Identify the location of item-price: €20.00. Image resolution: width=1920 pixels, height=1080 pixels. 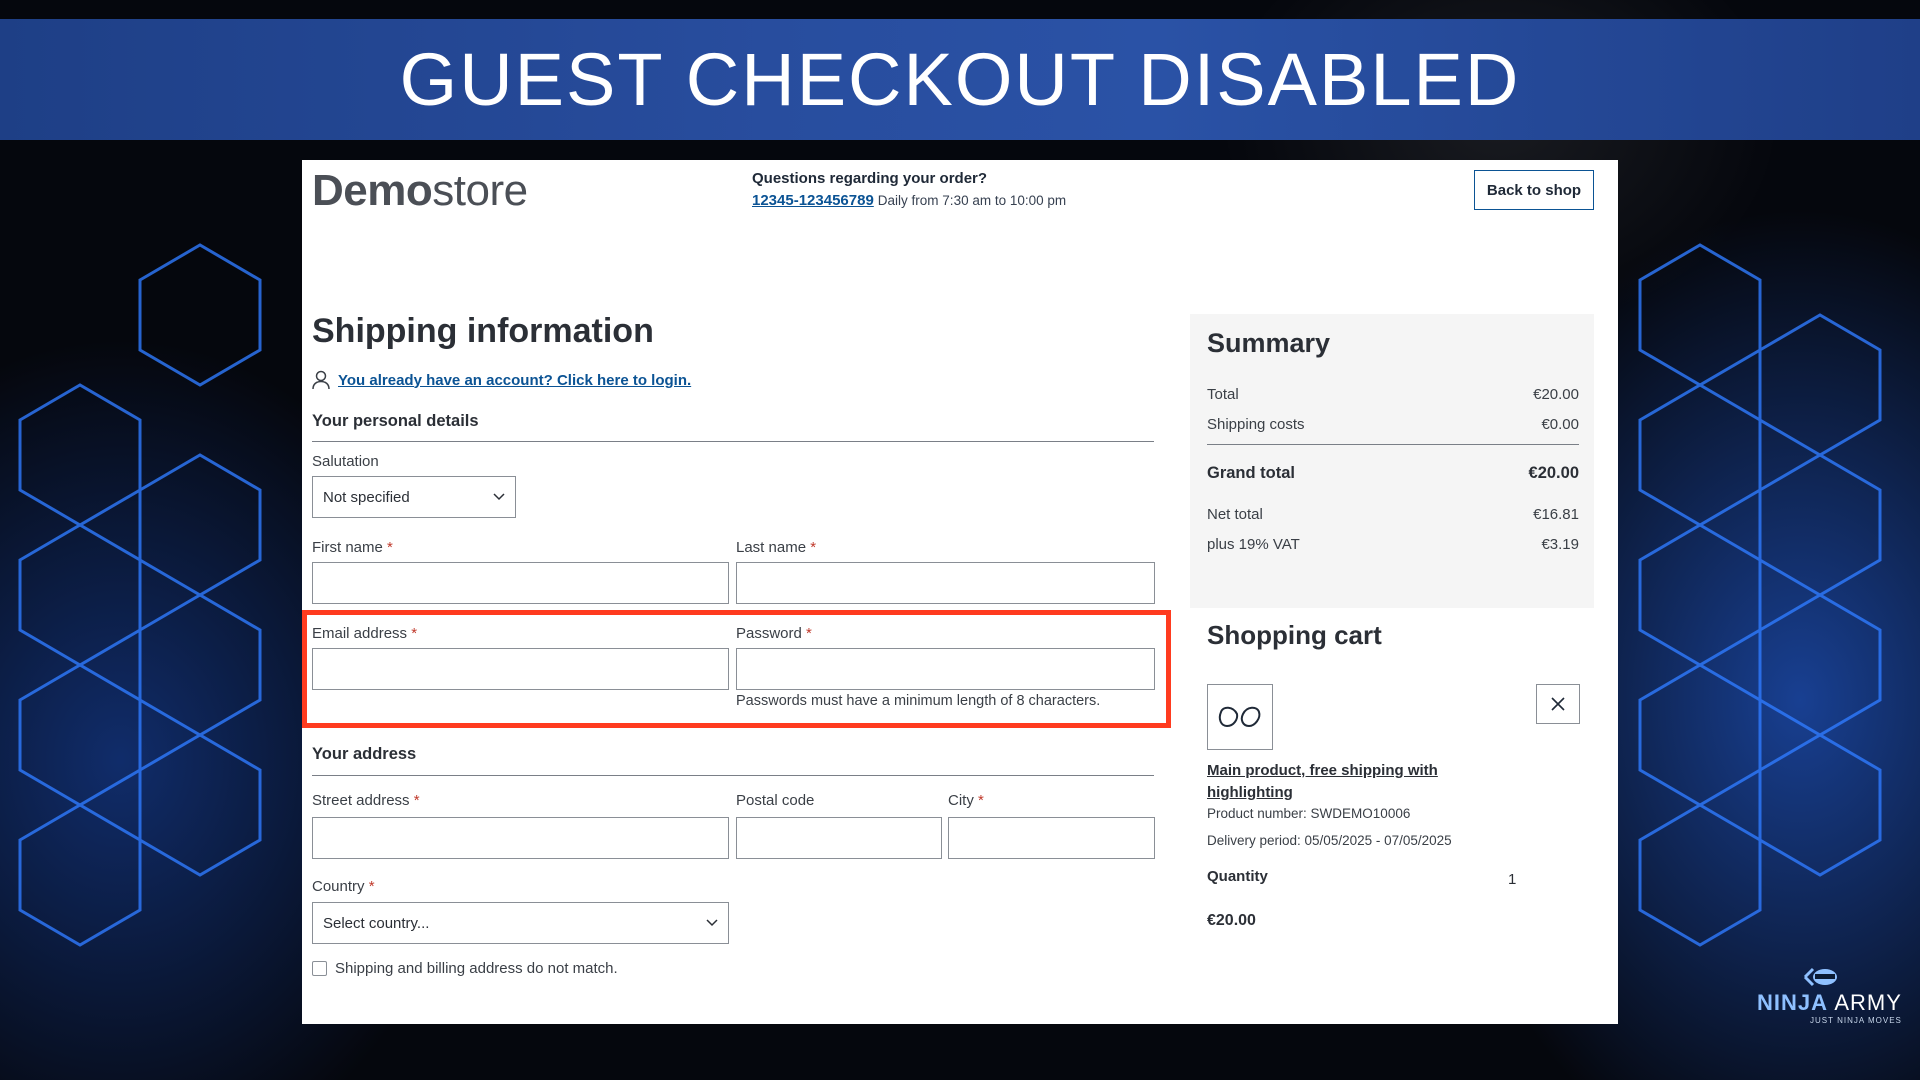
(1231, 920).